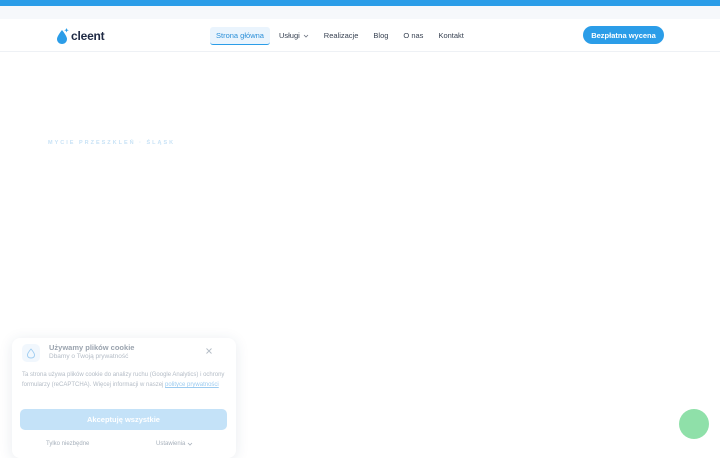 The height and width of the screenshot is (458, 720). I want to click on logo-text: cleent, so click(88, 36).